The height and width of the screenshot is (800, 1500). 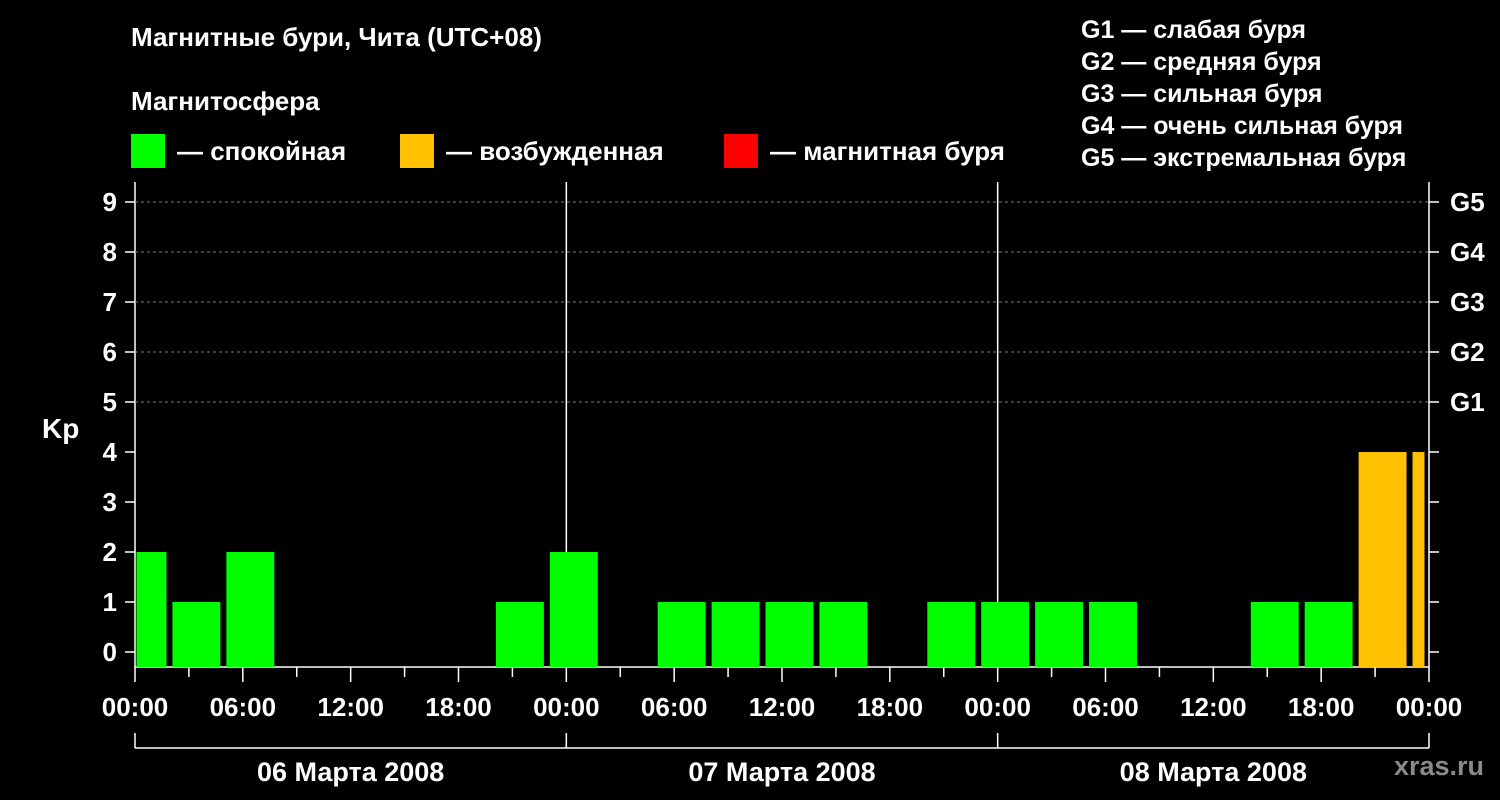 What do you see at coordinates (110, 602) in the screenshot?
I see `y-tick-label: 1` at bounding box center [110, 602].